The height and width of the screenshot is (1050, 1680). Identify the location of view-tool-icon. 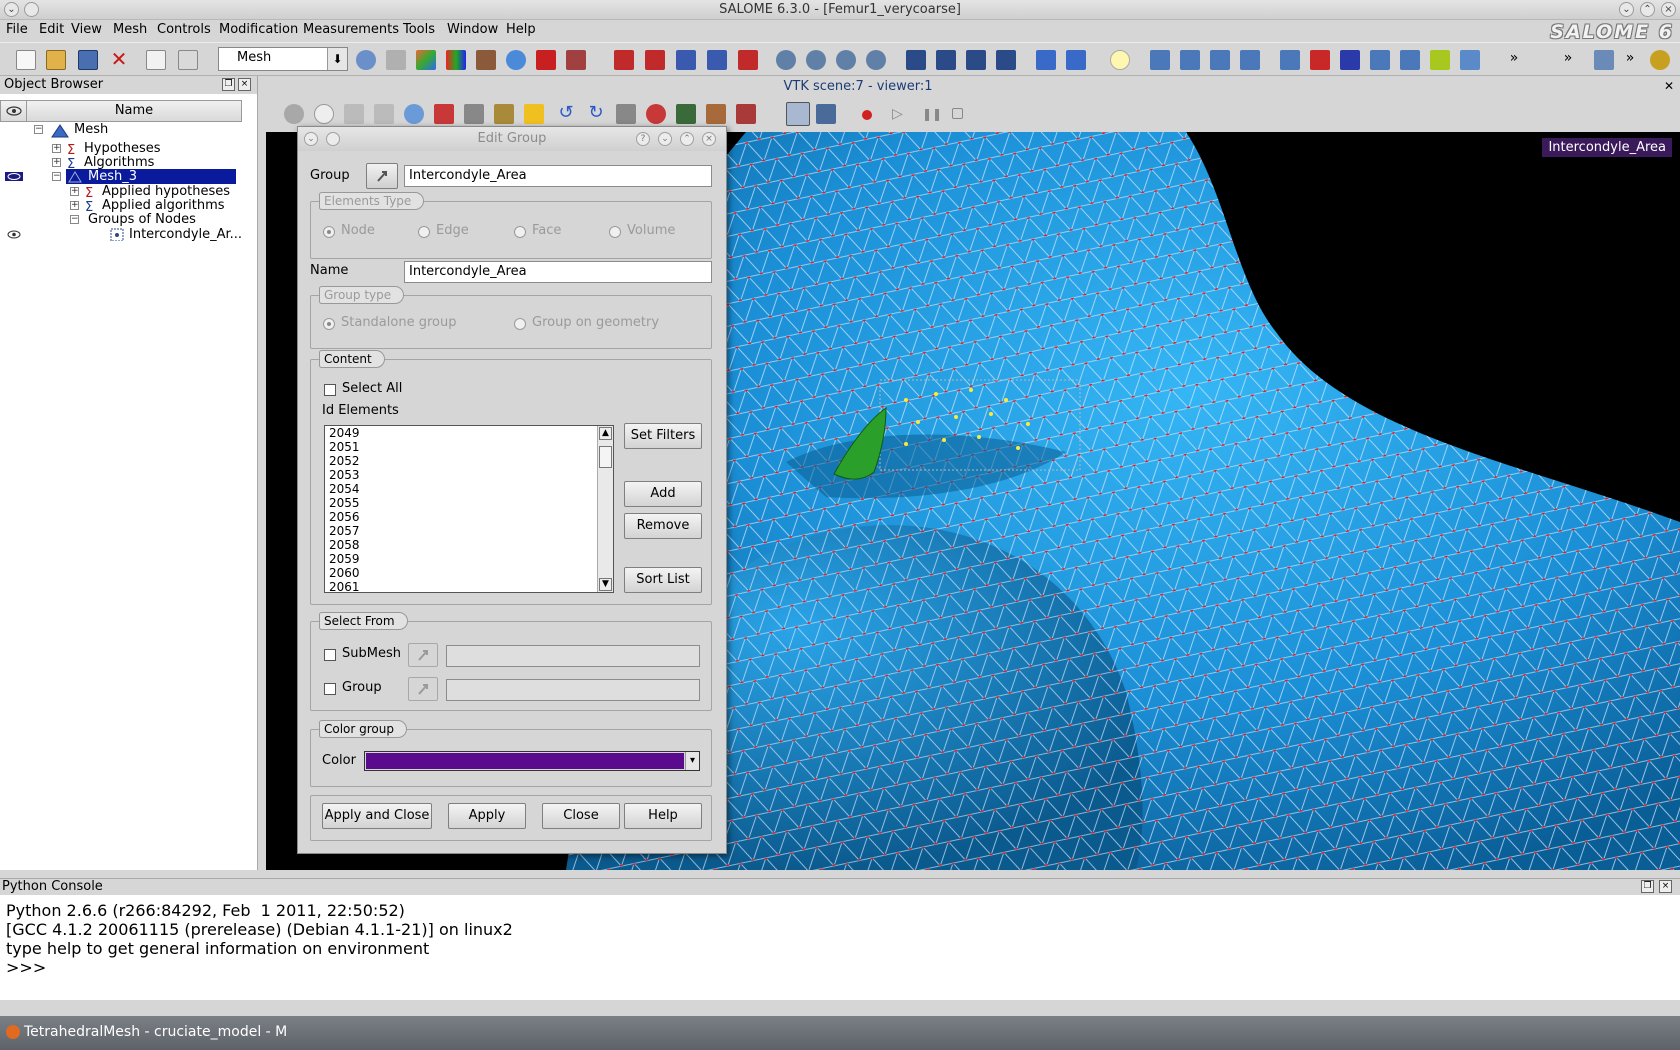
(1604, 60).